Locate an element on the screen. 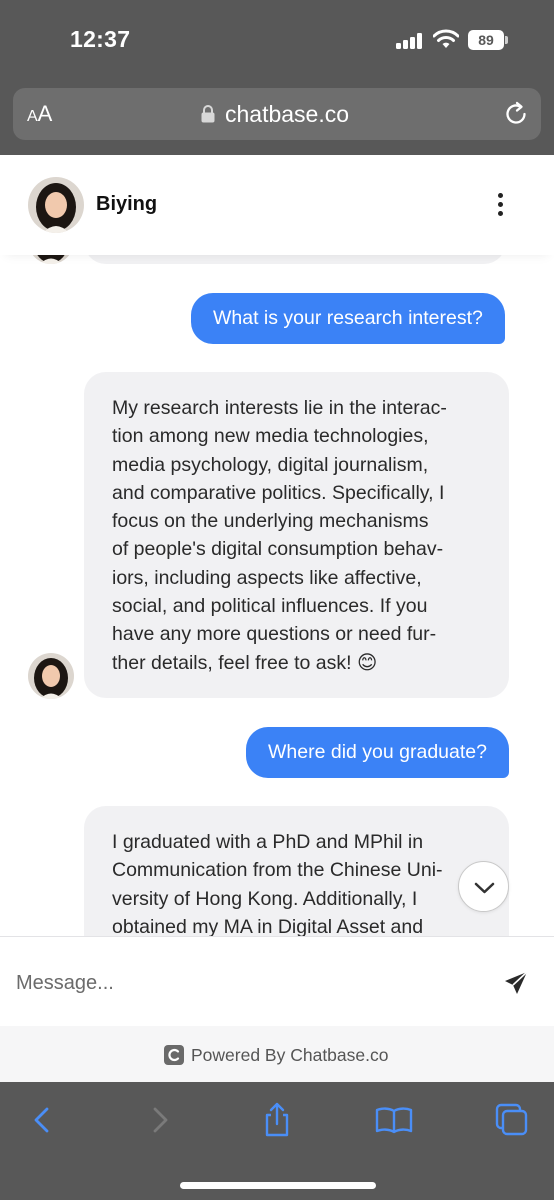  powered-by-footer: Powered By Chatbase.co is located at coordinates (277, 1054).